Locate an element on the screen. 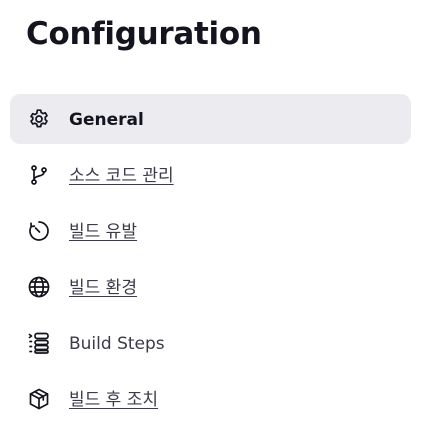  page-title: Configuration is located at coordinates (144, 34).